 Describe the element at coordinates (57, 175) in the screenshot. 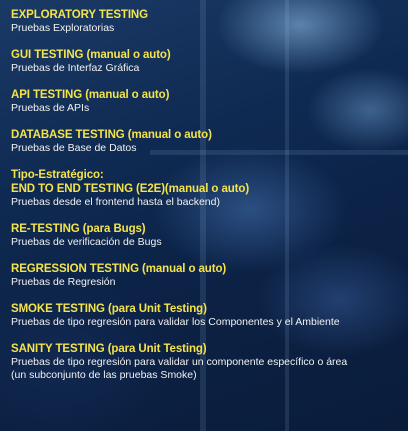

I see `item-category-label: Tipo-Estratégico:` at that location.